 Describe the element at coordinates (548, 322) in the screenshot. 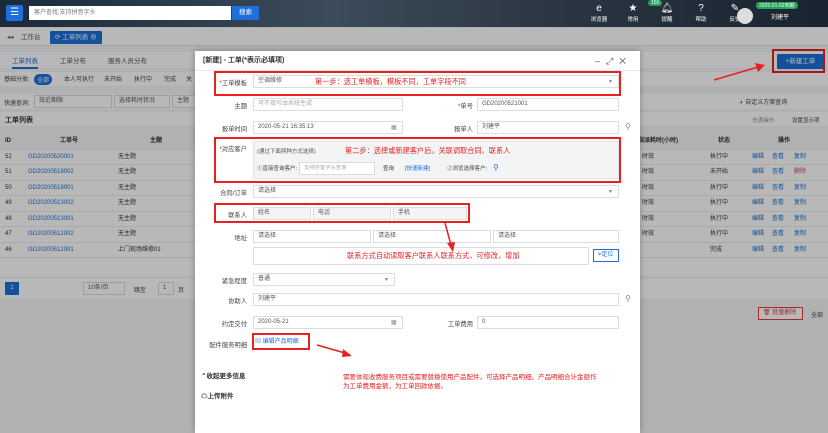

I see `fee-input: 0` at that location.